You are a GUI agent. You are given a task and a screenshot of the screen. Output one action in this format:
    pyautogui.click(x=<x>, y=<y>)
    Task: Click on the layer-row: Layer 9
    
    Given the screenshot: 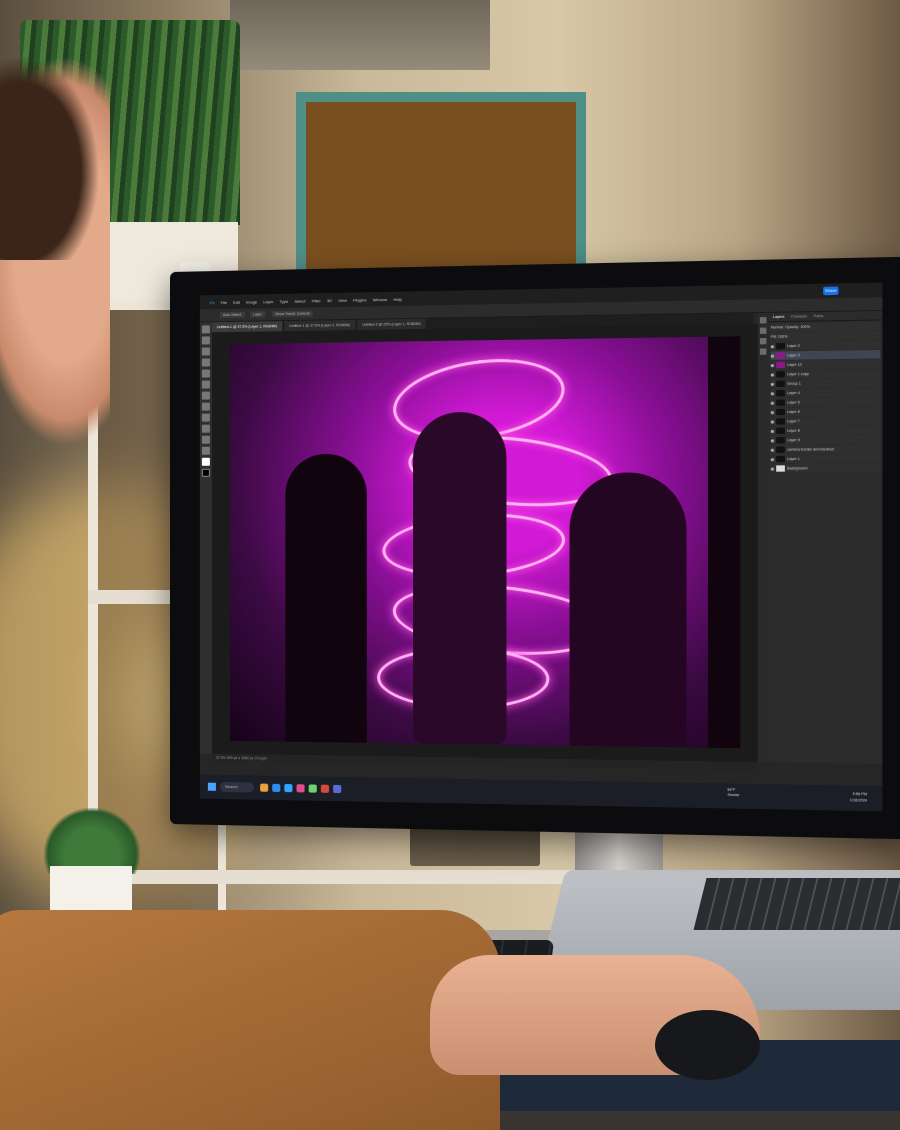 What is the action you would take?
    pyautogui.click(x=825, y=440)
    